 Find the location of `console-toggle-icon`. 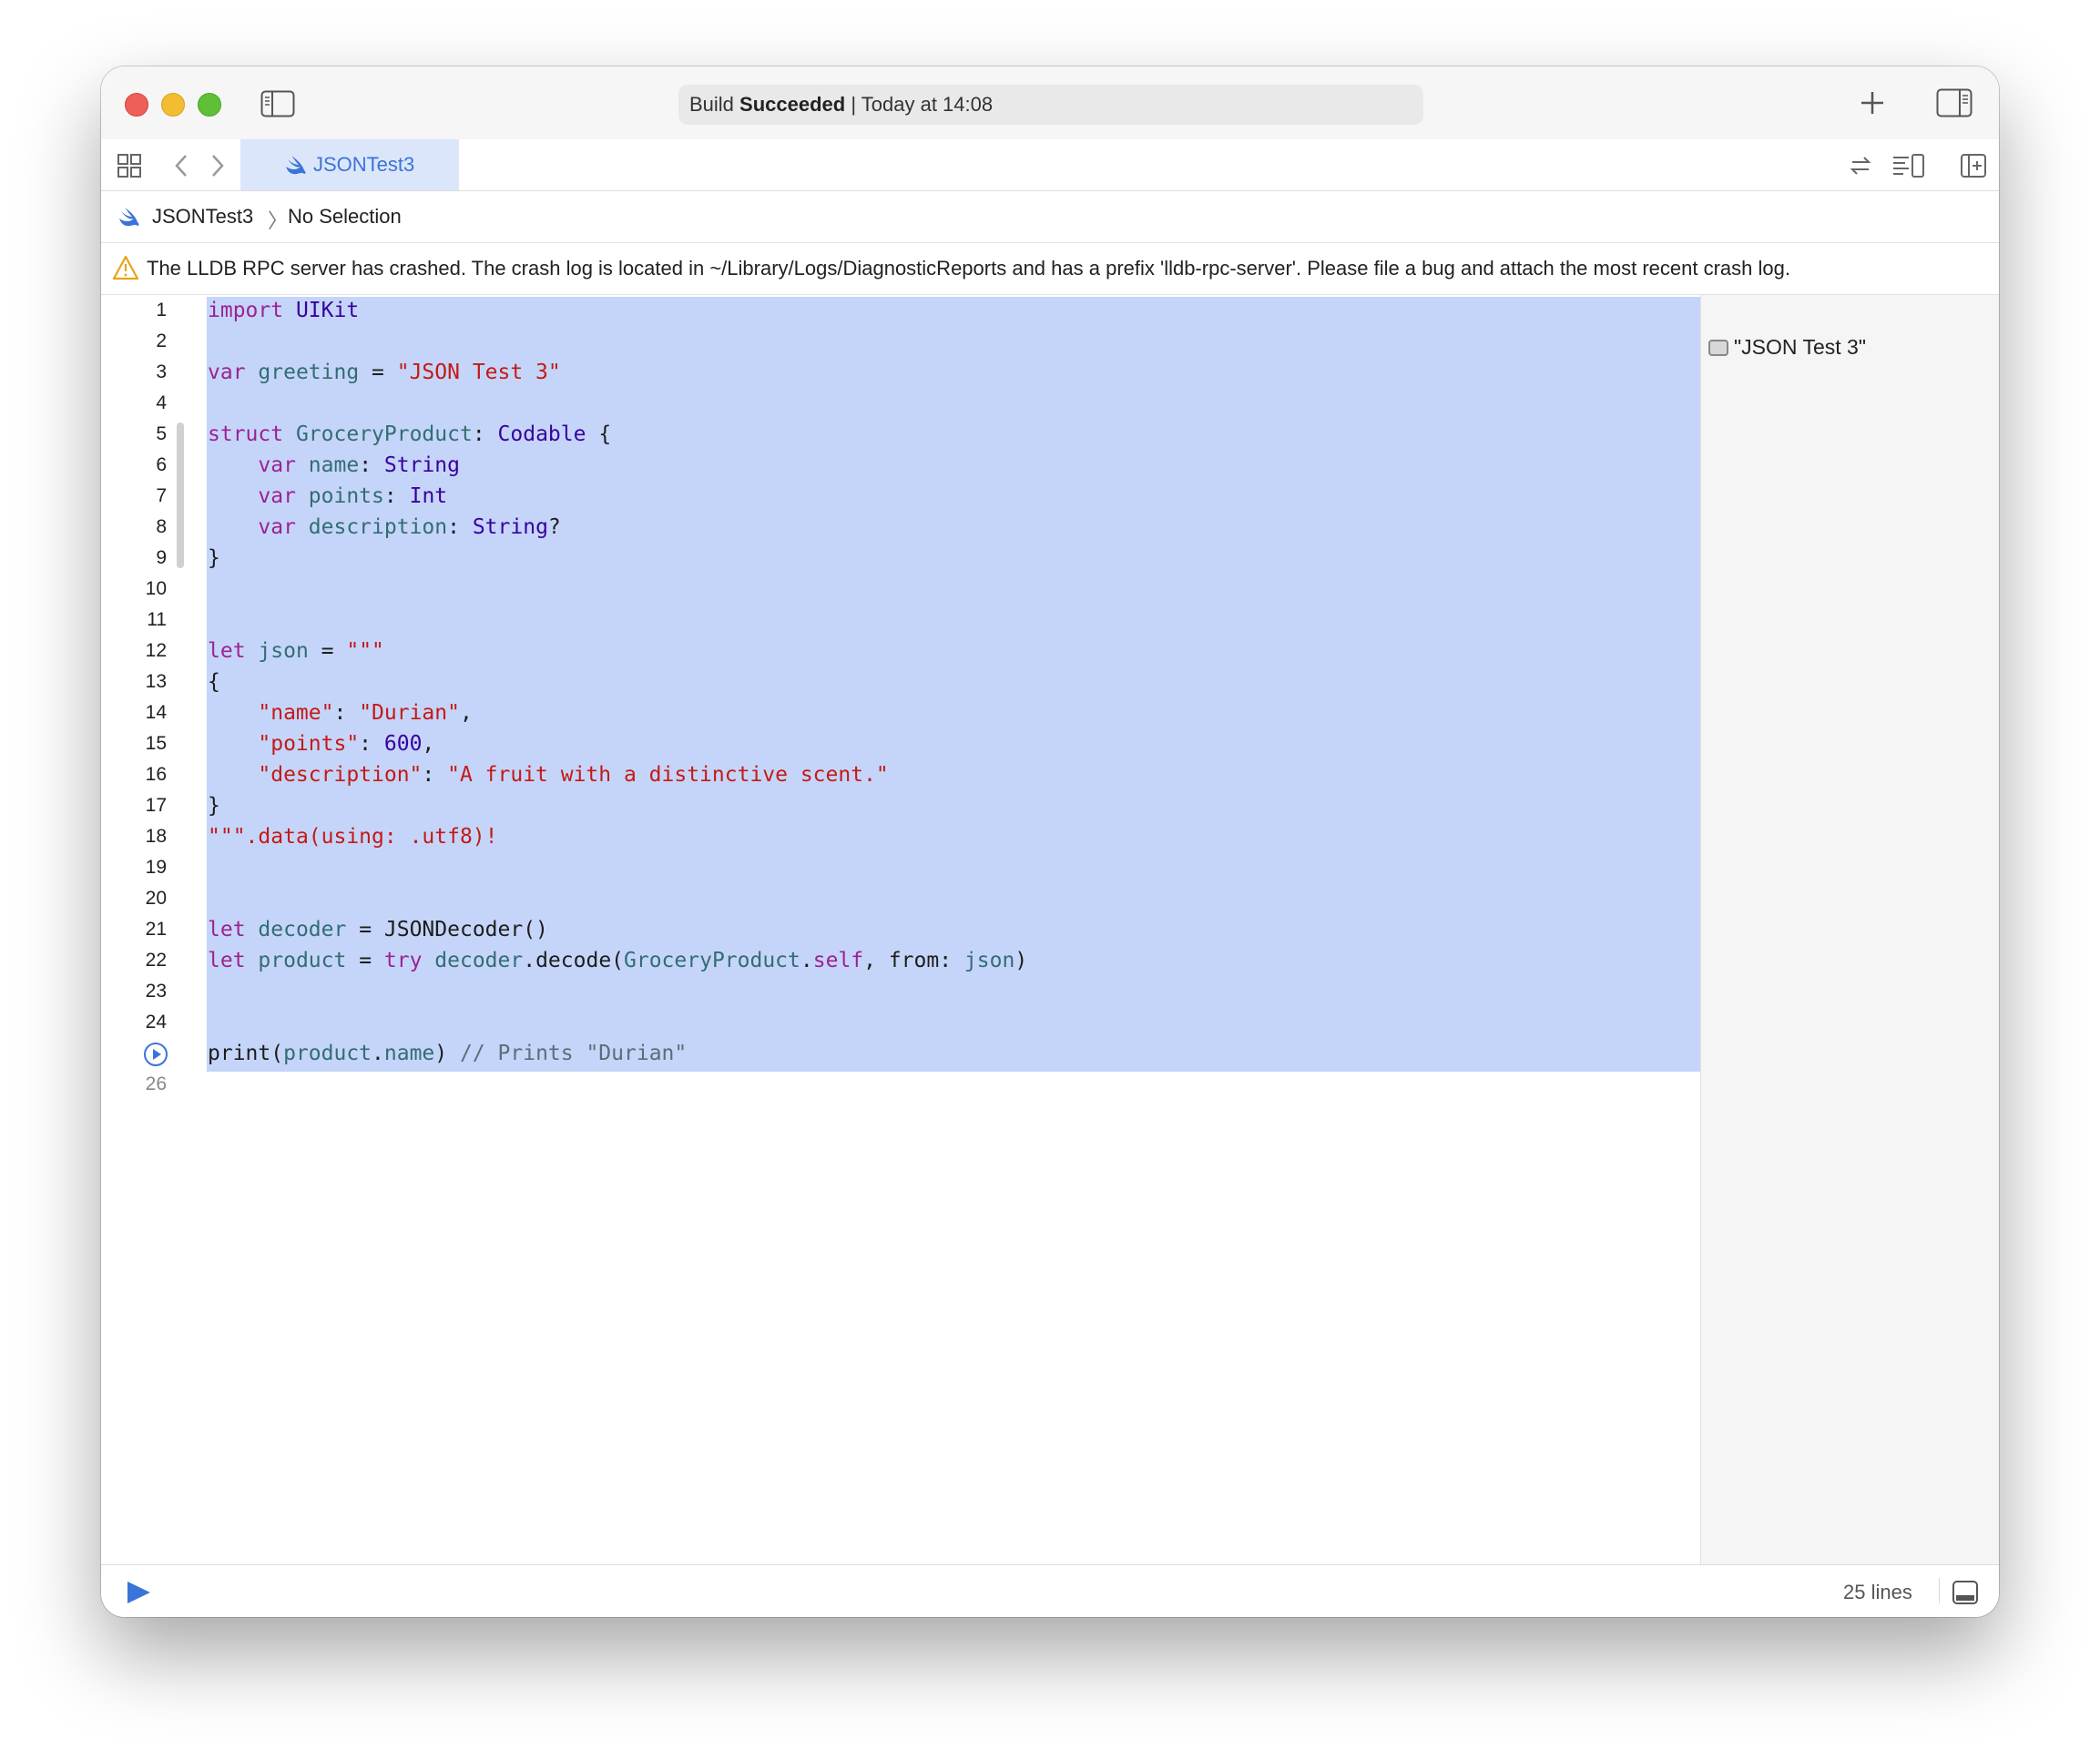

console-toggle-icon is located at coordinates (1965, 1592).